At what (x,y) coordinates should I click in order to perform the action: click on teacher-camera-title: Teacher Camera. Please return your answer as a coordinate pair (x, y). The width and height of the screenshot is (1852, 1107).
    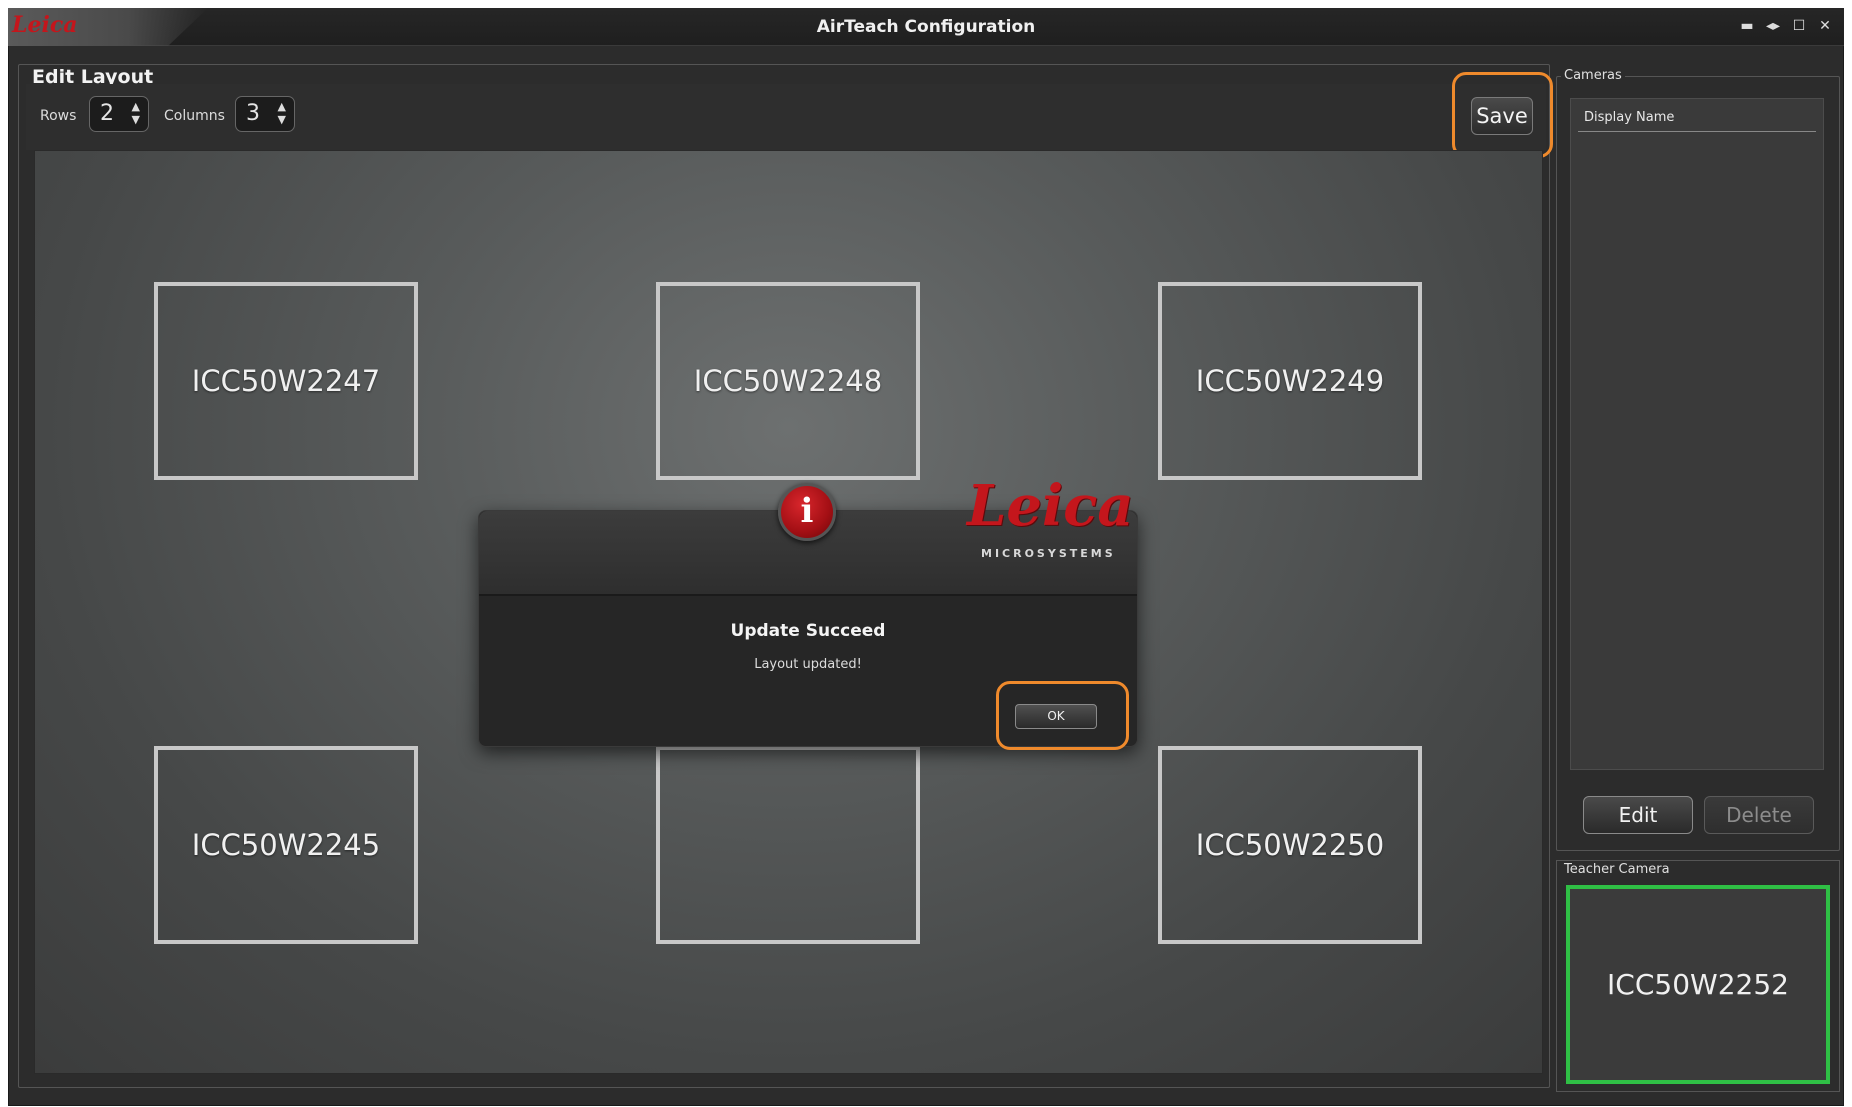
    Looking at the image, I should click on (1617, 869).